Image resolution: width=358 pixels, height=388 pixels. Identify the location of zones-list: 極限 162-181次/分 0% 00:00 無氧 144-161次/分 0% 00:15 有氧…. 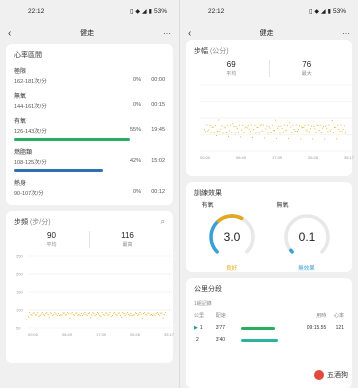
(89, 131).